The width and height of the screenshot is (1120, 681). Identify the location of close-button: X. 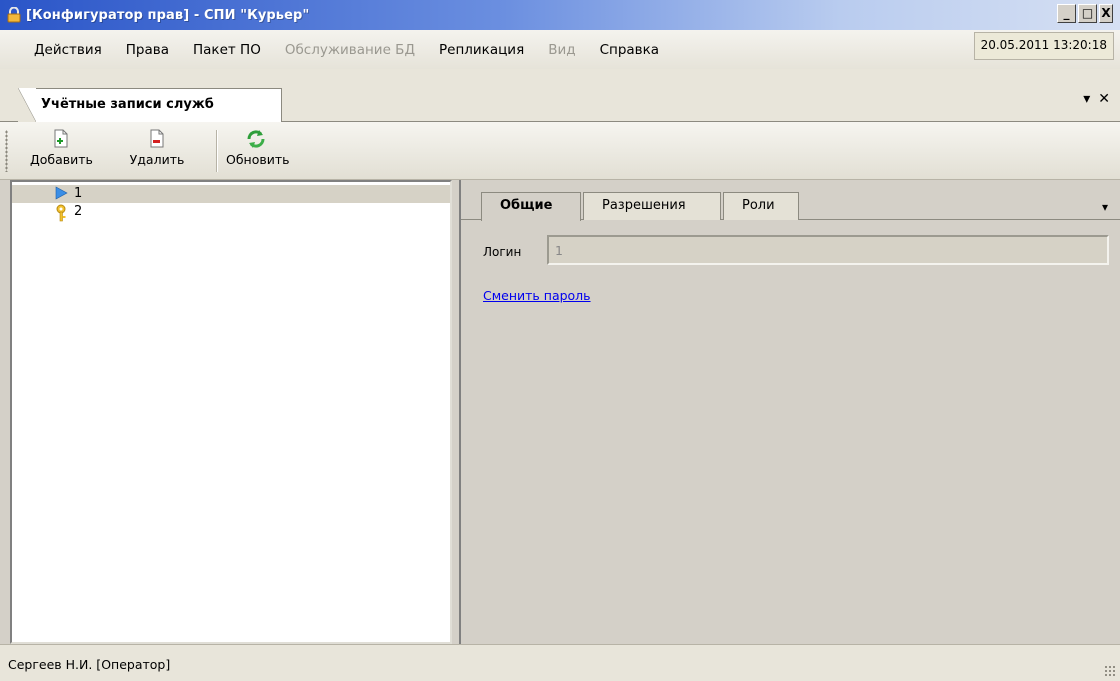
(1106, 13).